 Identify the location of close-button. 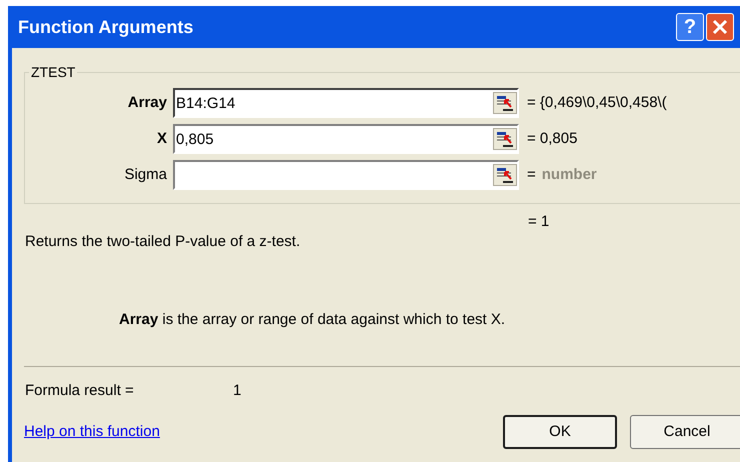
(720, 27).